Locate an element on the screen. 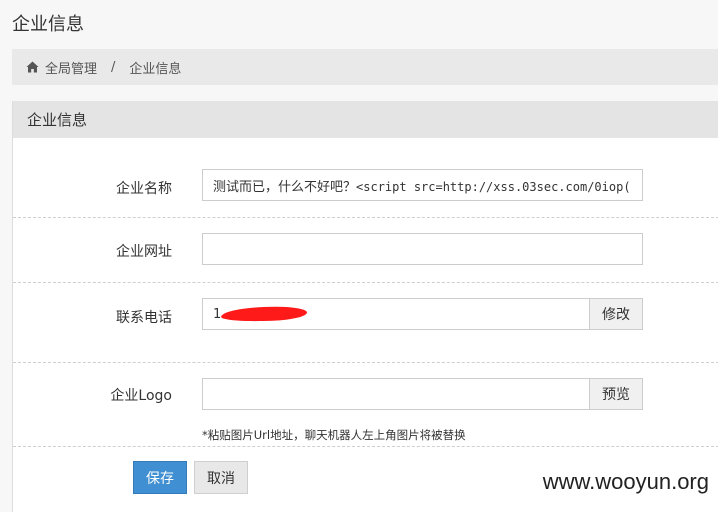 Image resolution: width=718 pixels, height=512 pixels. save-button: 保存 is located at coordinates (160, 477).